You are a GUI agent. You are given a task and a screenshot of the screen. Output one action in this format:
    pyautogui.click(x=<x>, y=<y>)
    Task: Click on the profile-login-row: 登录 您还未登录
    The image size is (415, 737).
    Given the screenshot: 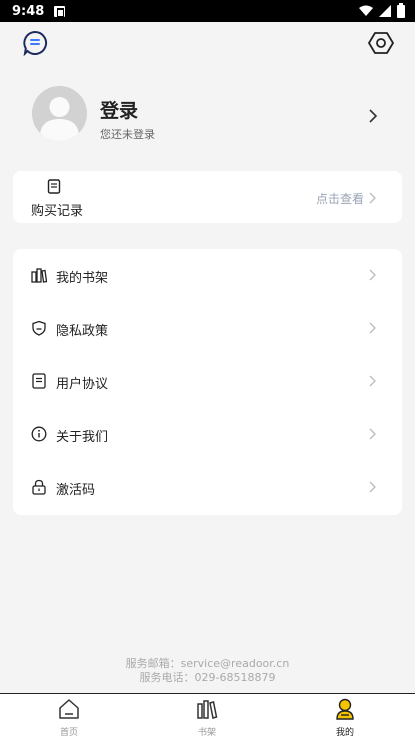 What is the action you would take?
    pyautogui.click(x=212, y=114)
    